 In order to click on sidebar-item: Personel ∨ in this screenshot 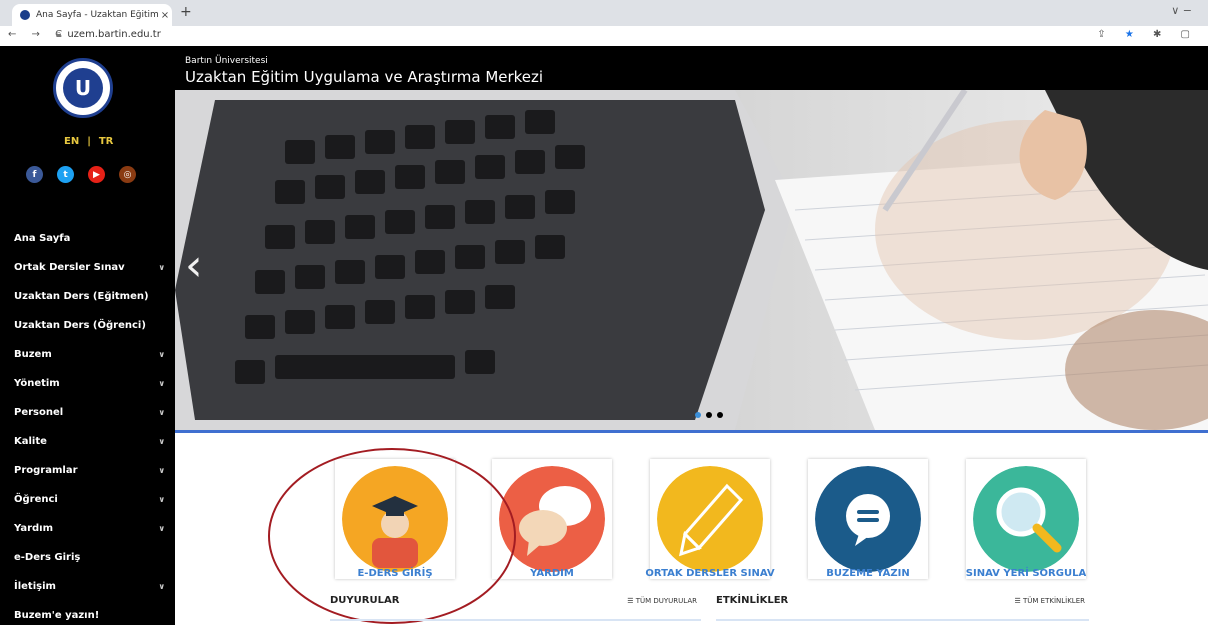, I will do `click(87, 412)`.